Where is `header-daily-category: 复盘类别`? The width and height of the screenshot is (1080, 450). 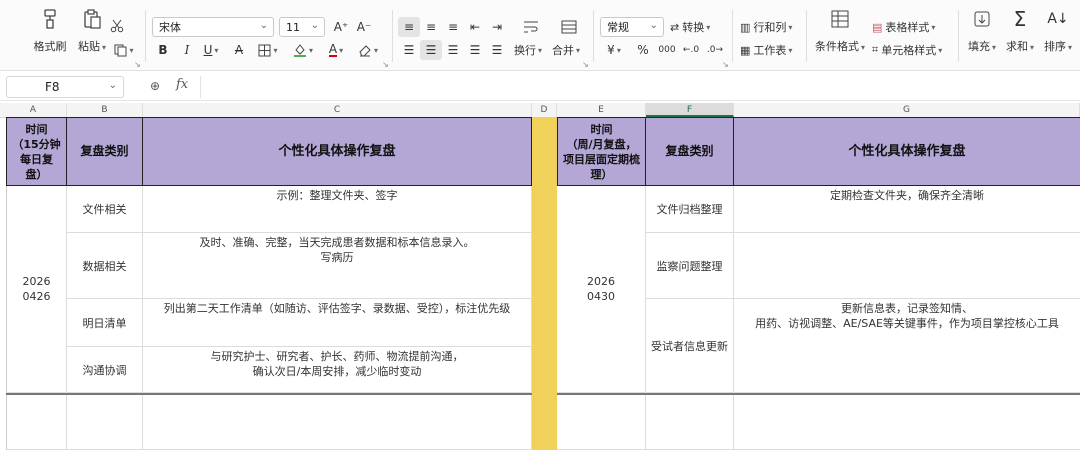 header-daily-category: 复盘类别 is located at coordinates (105, 151).